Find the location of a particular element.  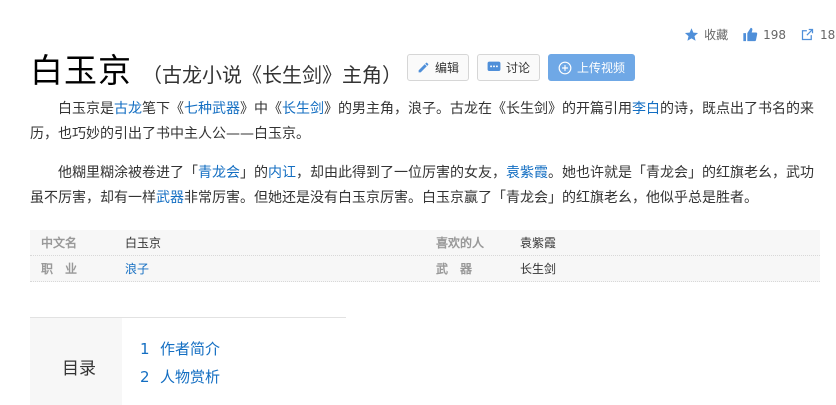

inline-link: 古龙 is located at coordinates (128, 109).